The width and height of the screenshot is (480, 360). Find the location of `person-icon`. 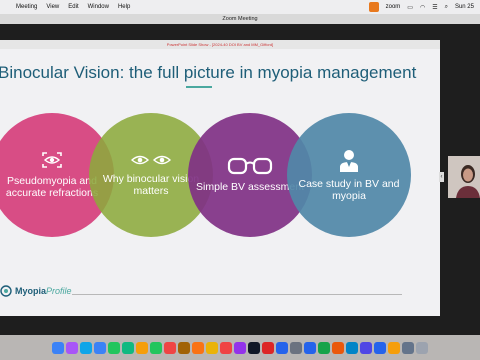

person-icon is located at coordinates (349, 161).